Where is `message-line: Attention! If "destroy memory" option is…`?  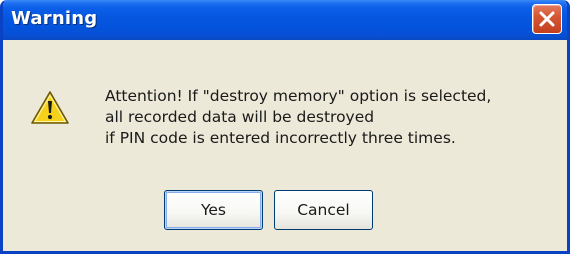
message-line: Attention! If "destroy memory" option is… is located at coordinates (298, 96).